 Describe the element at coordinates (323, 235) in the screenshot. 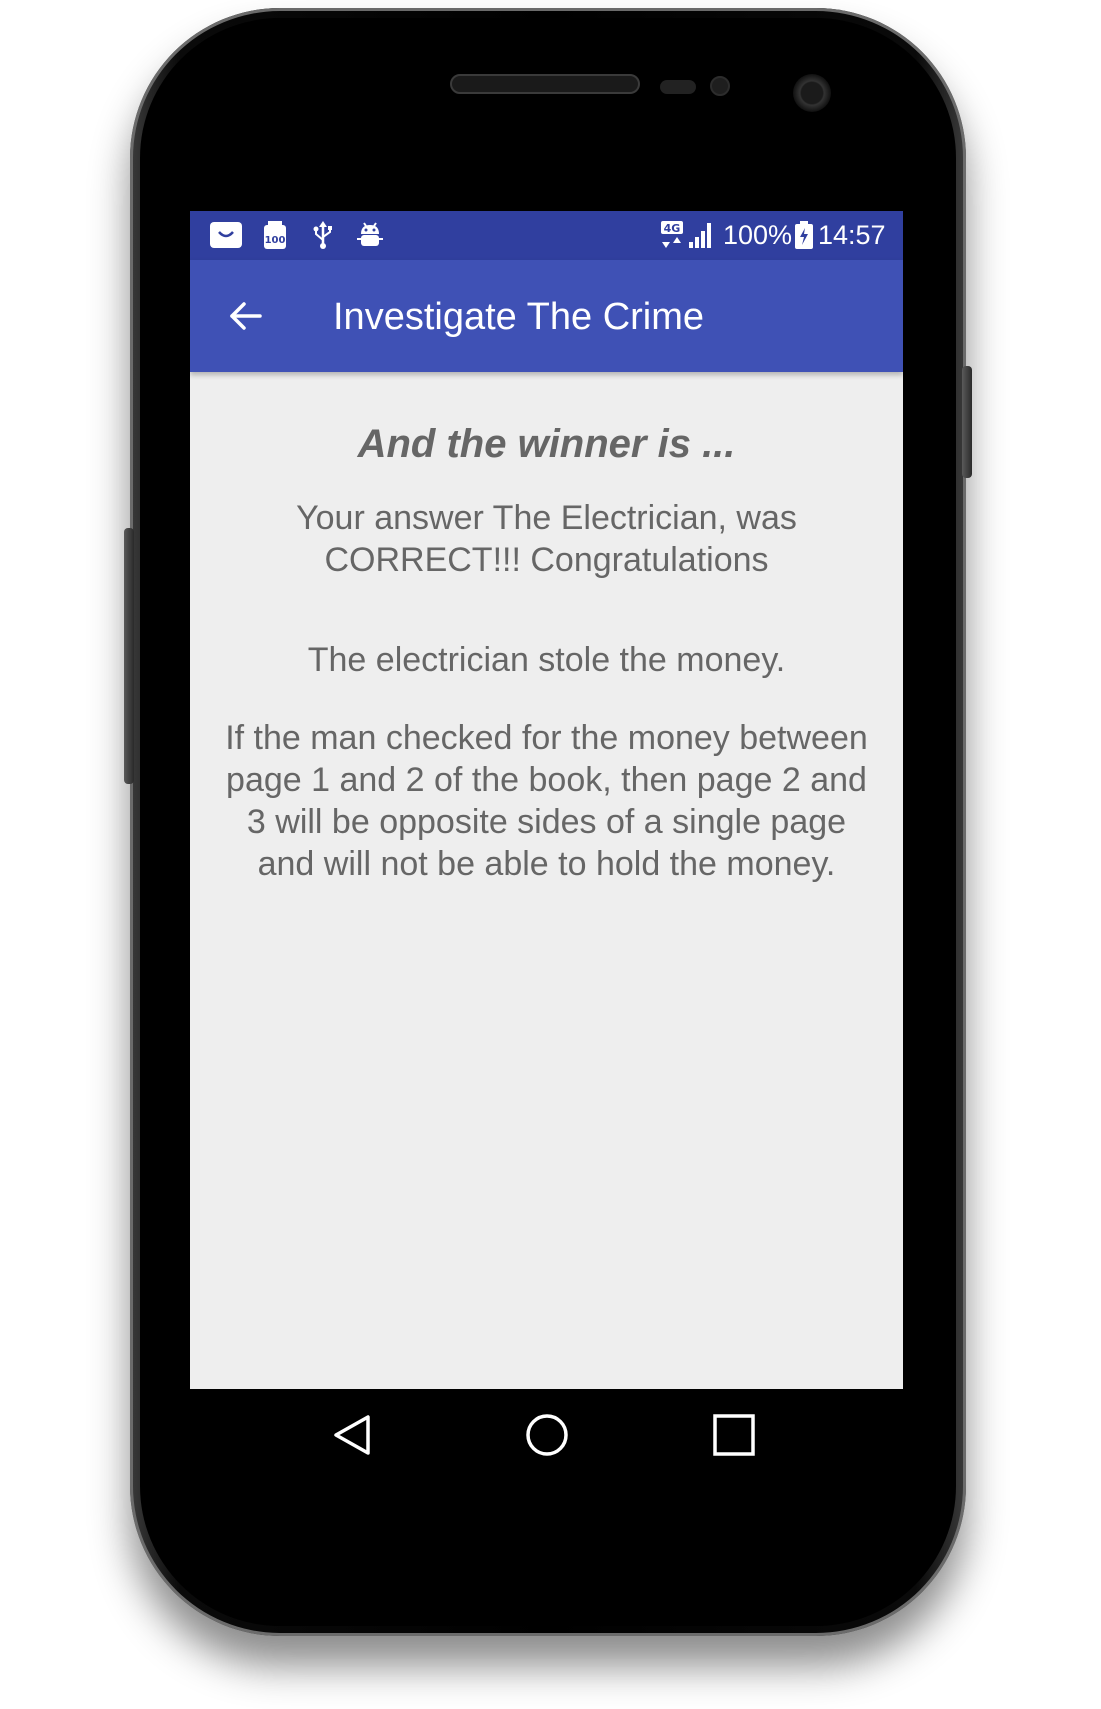

I see `usb-icon` at that location.